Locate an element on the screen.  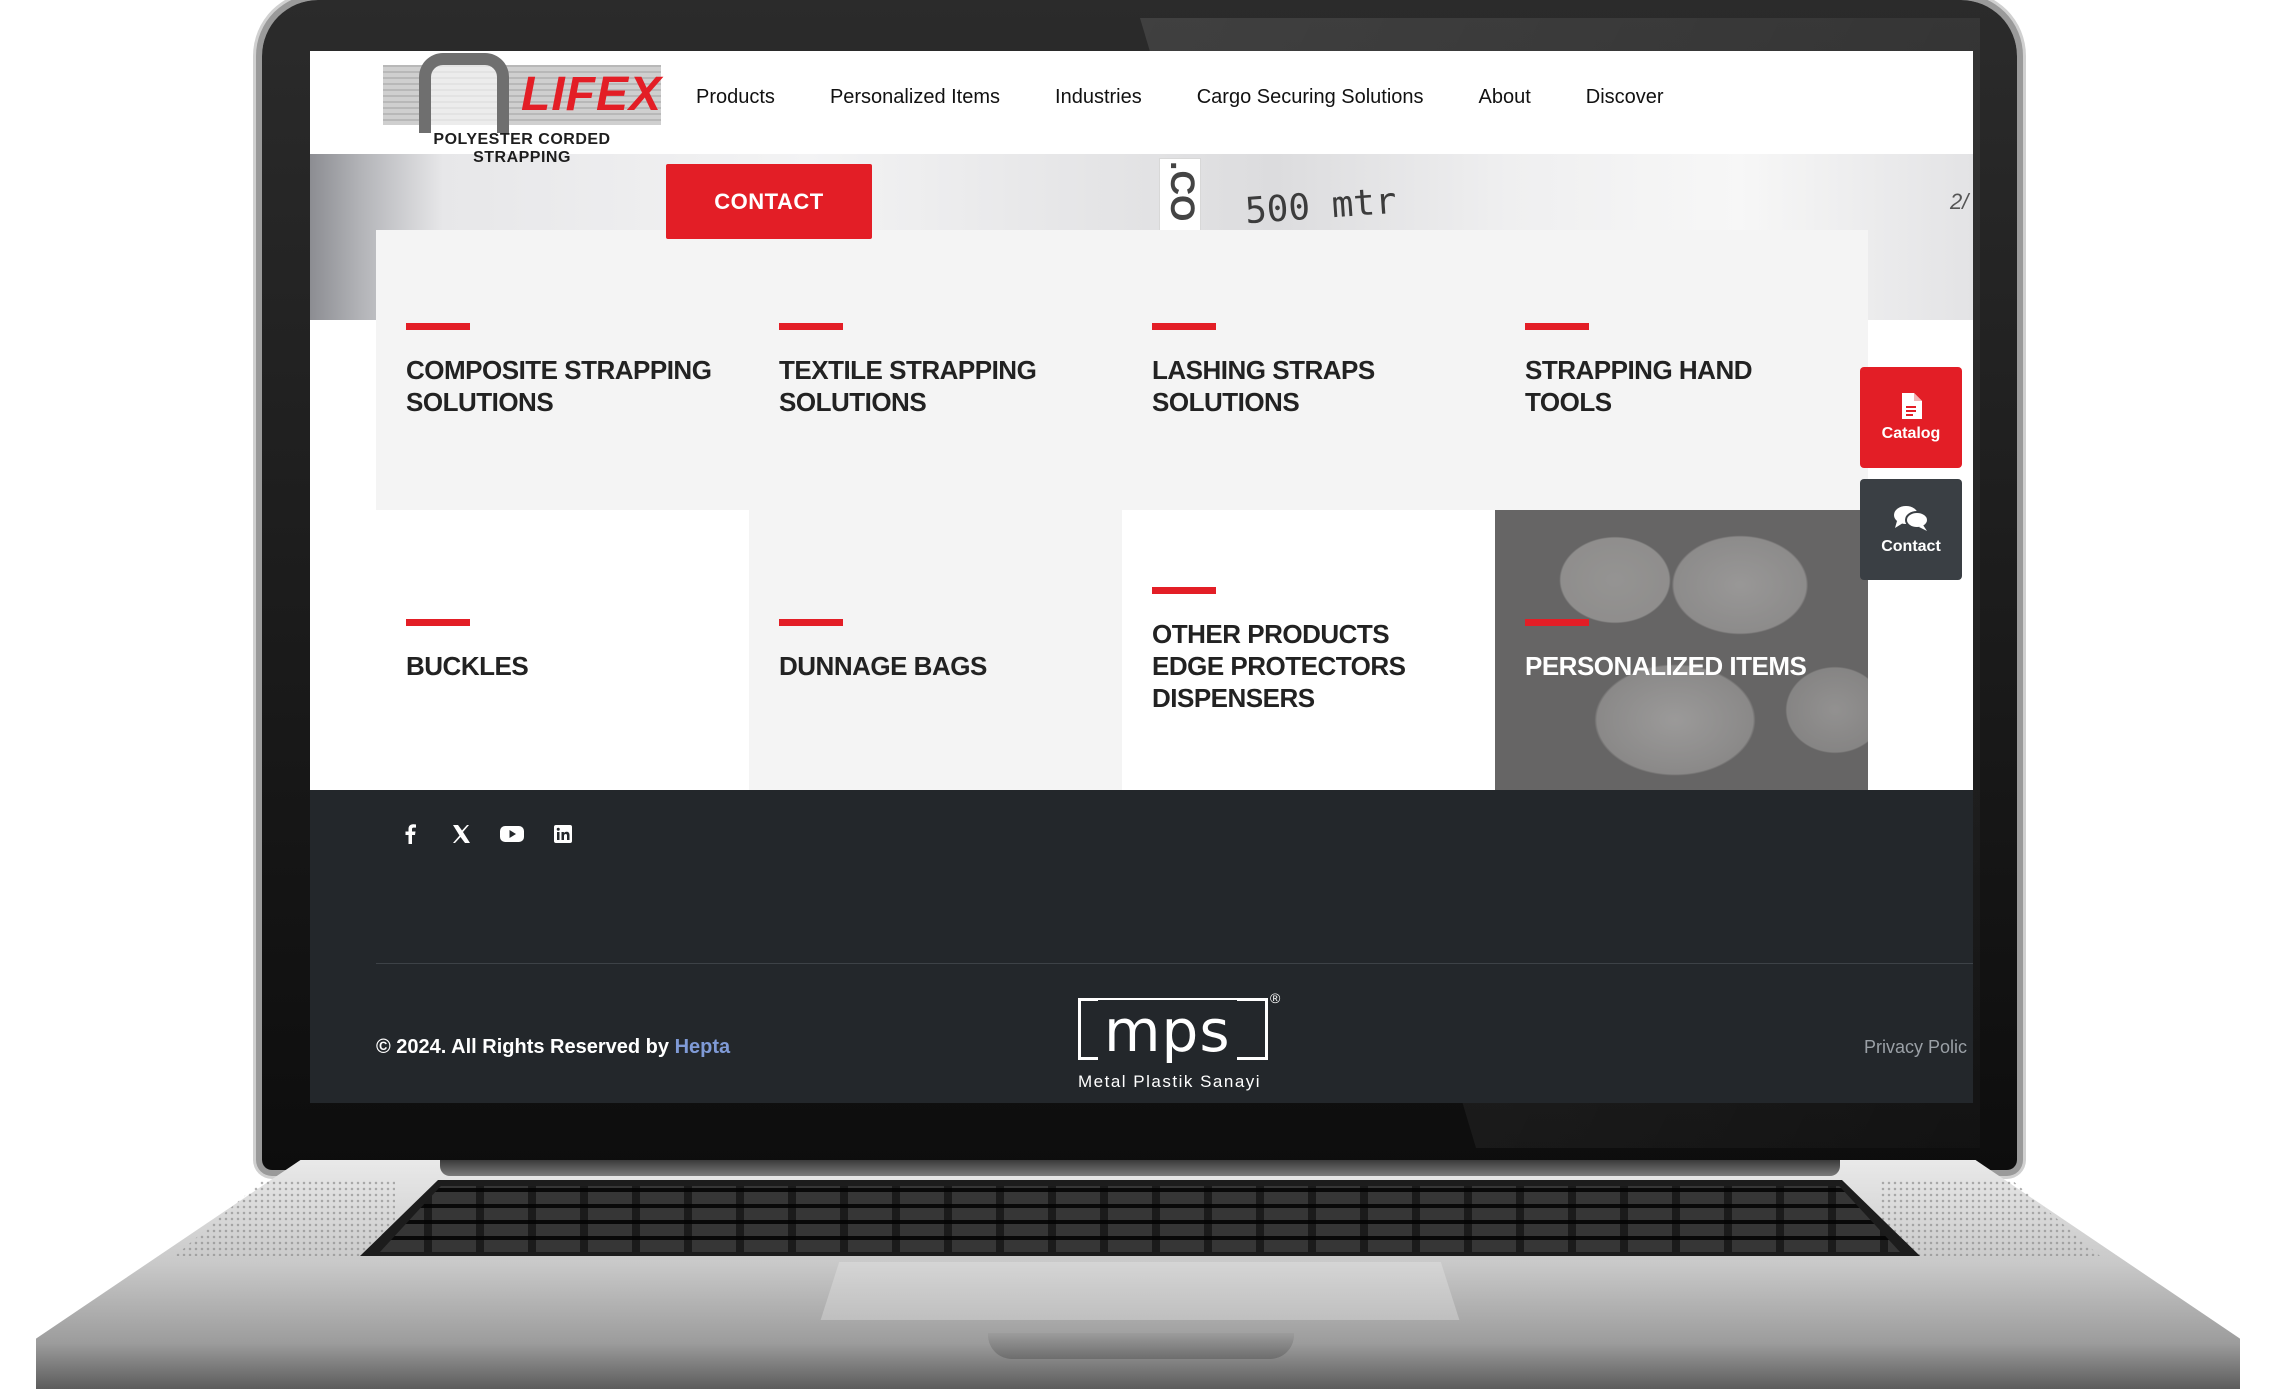
product-tile-strapping-hand-tools: STRAPPING HAND TOOLS is located at coordinates (1681, 370).